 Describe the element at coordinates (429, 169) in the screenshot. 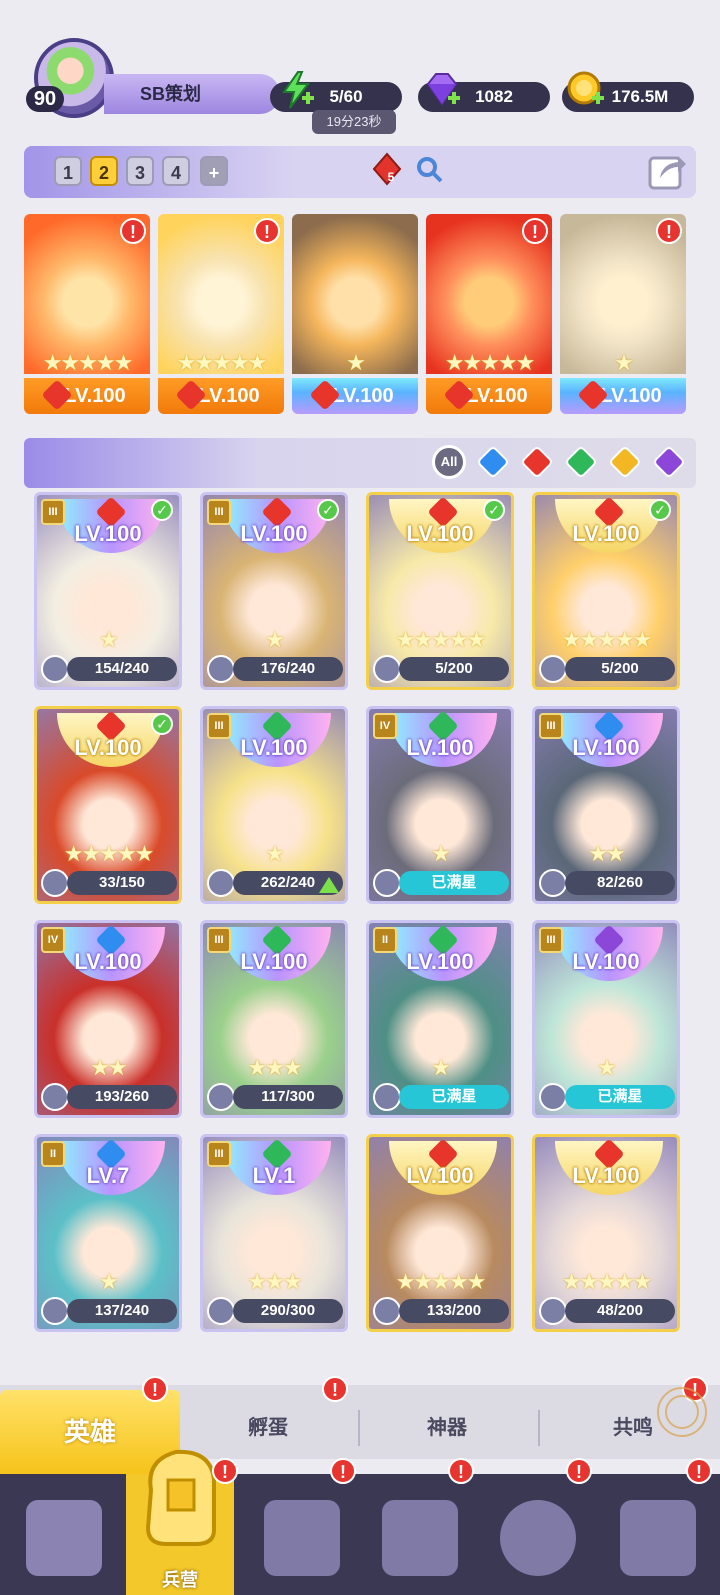

I see `search-icon` at that location.